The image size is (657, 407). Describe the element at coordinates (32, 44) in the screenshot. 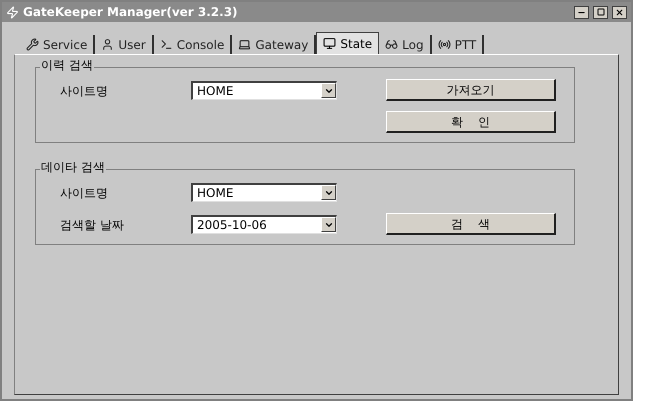

I see `wrench-icon` at that location.